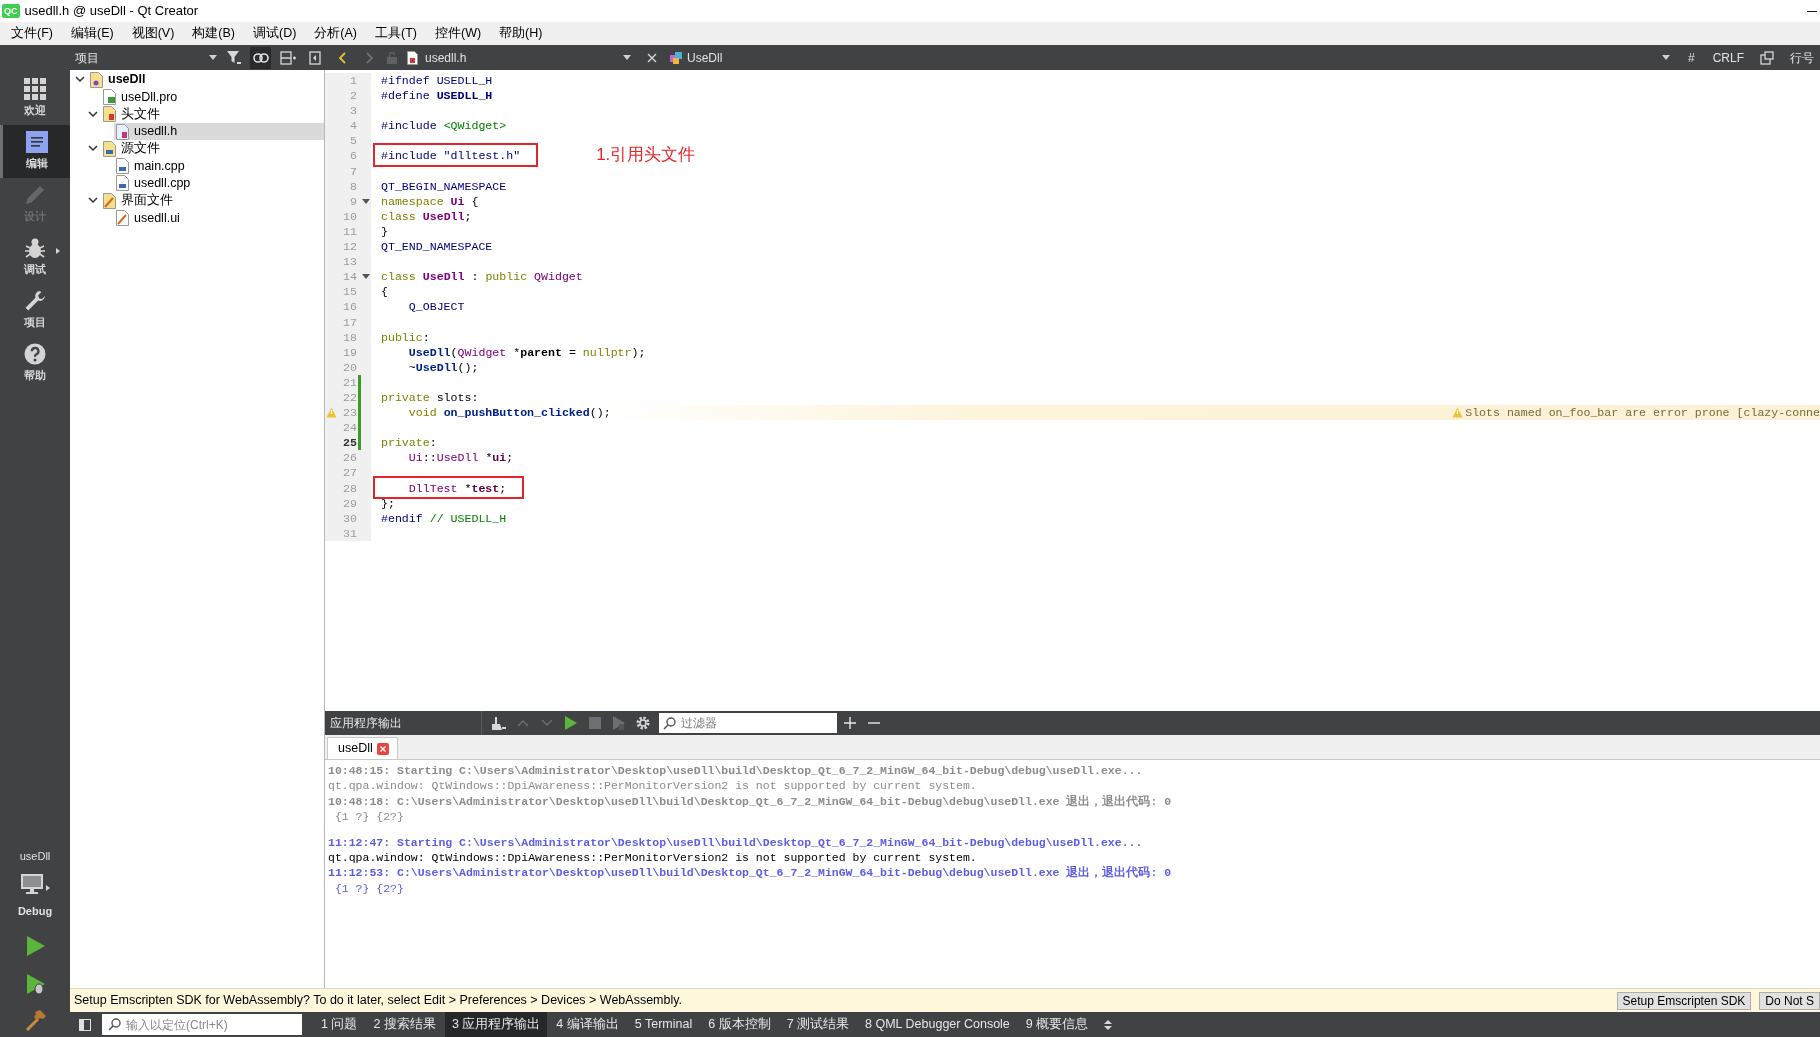  I want to click on line-number: 25, so click(349, 443).